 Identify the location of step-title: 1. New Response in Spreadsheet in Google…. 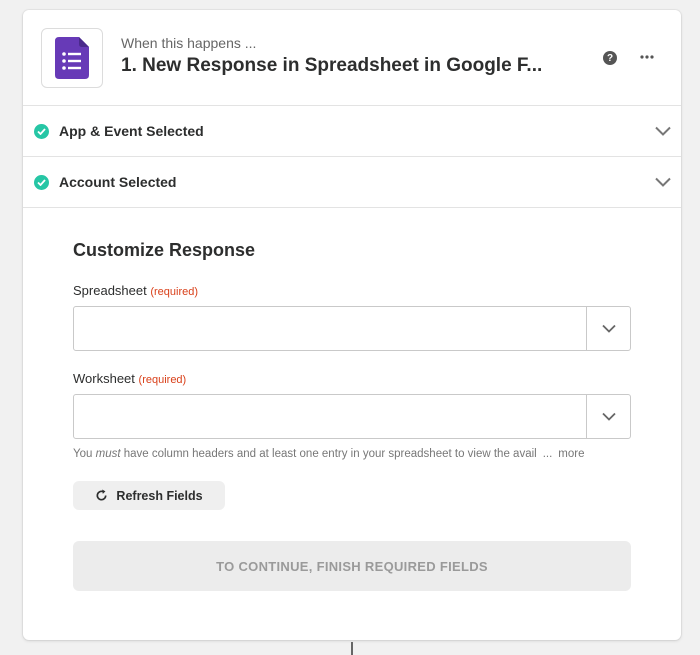
(332, 65).